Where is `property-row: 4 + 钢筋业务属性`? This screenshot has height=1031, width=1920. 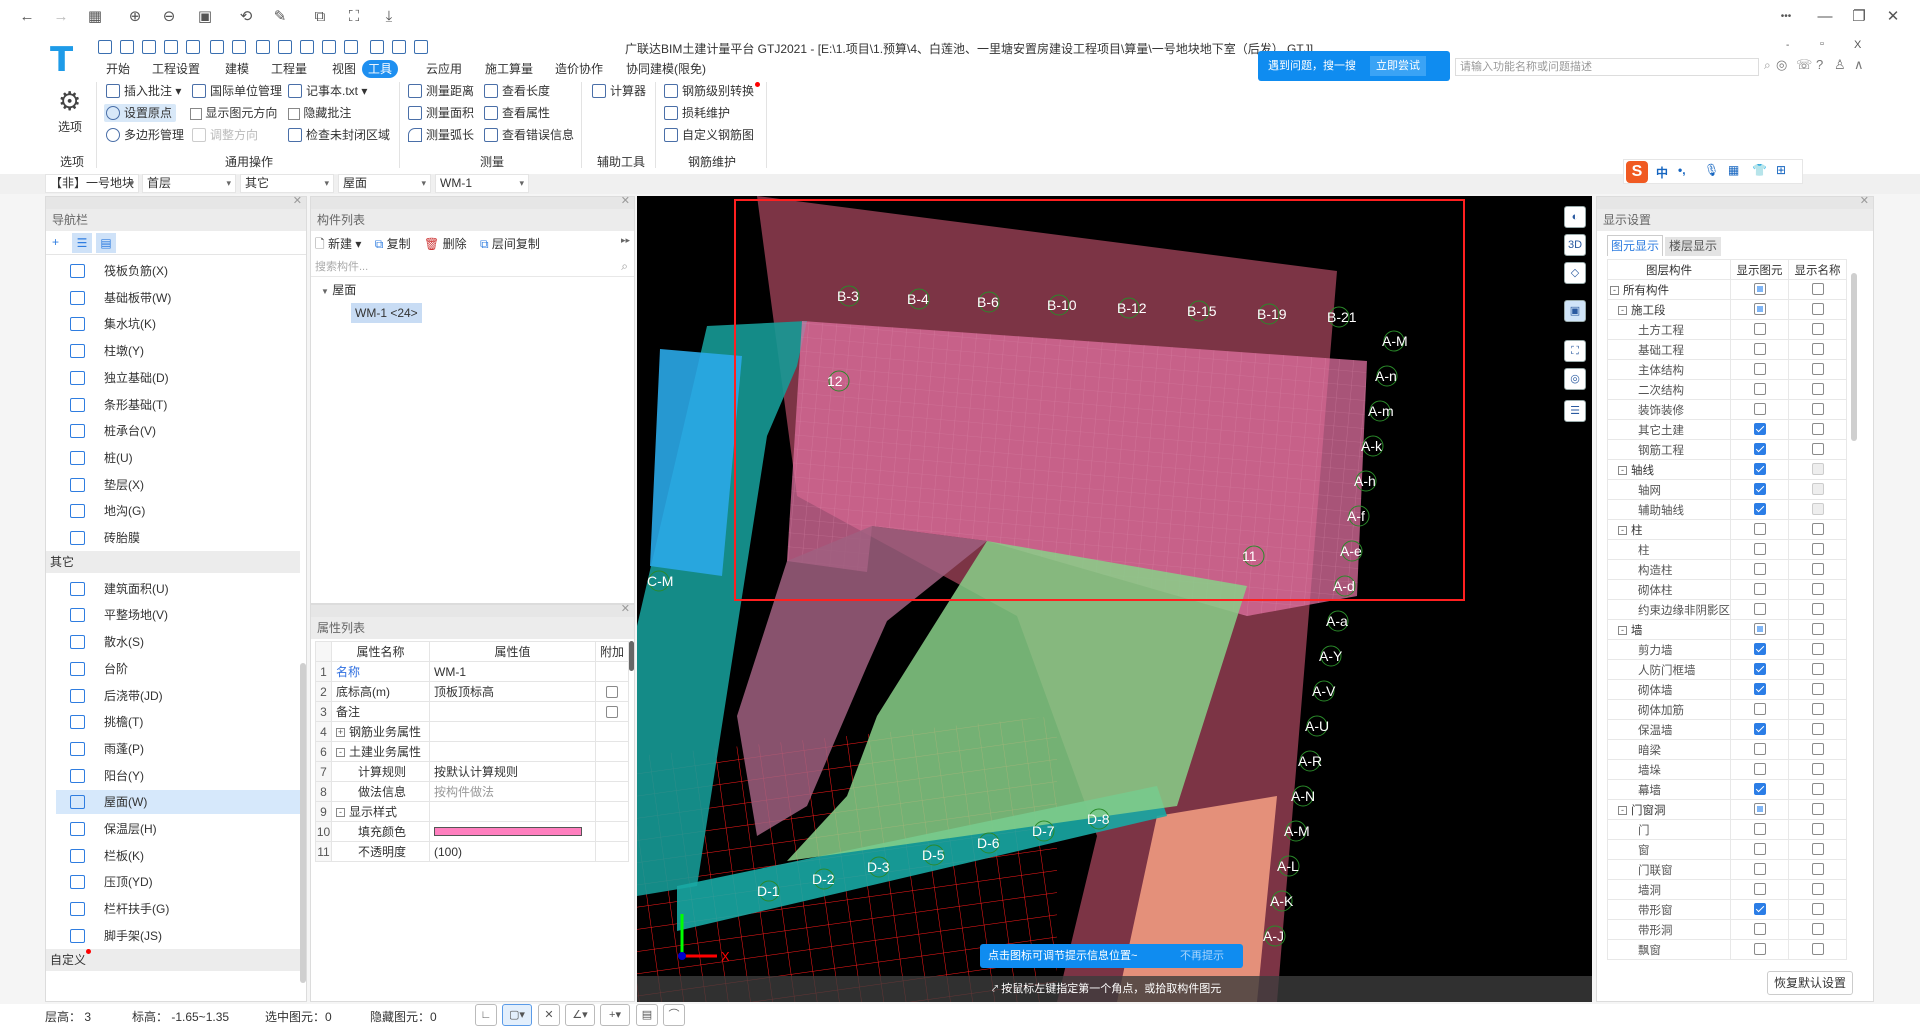
property-row: 4 + 钢筋业务属性 is located at coordinates (472, 731).